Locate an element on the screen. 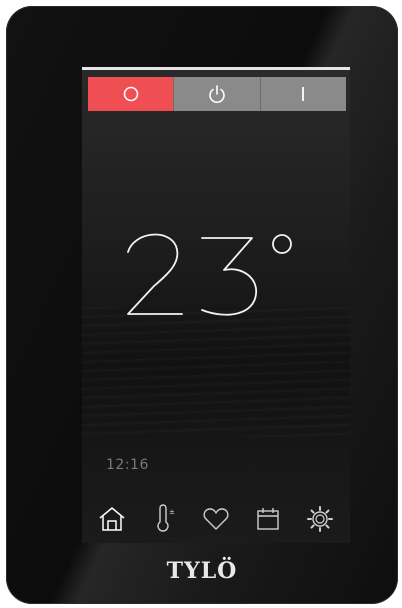 This screenshot has width=402, height=608. mode-button-eco is located at coordinates (131, 94).